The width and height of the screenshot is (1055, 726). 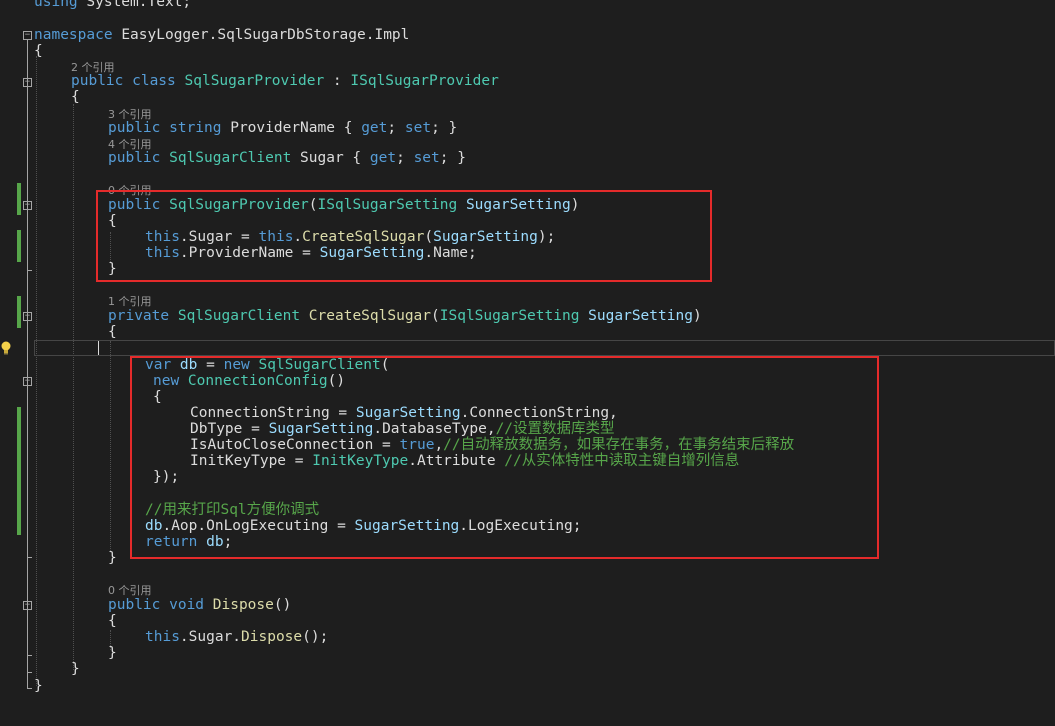 What do you see at coordinates (98, 348) in the screenshot?
I see `text-caret` at bounding box center [98, 348].